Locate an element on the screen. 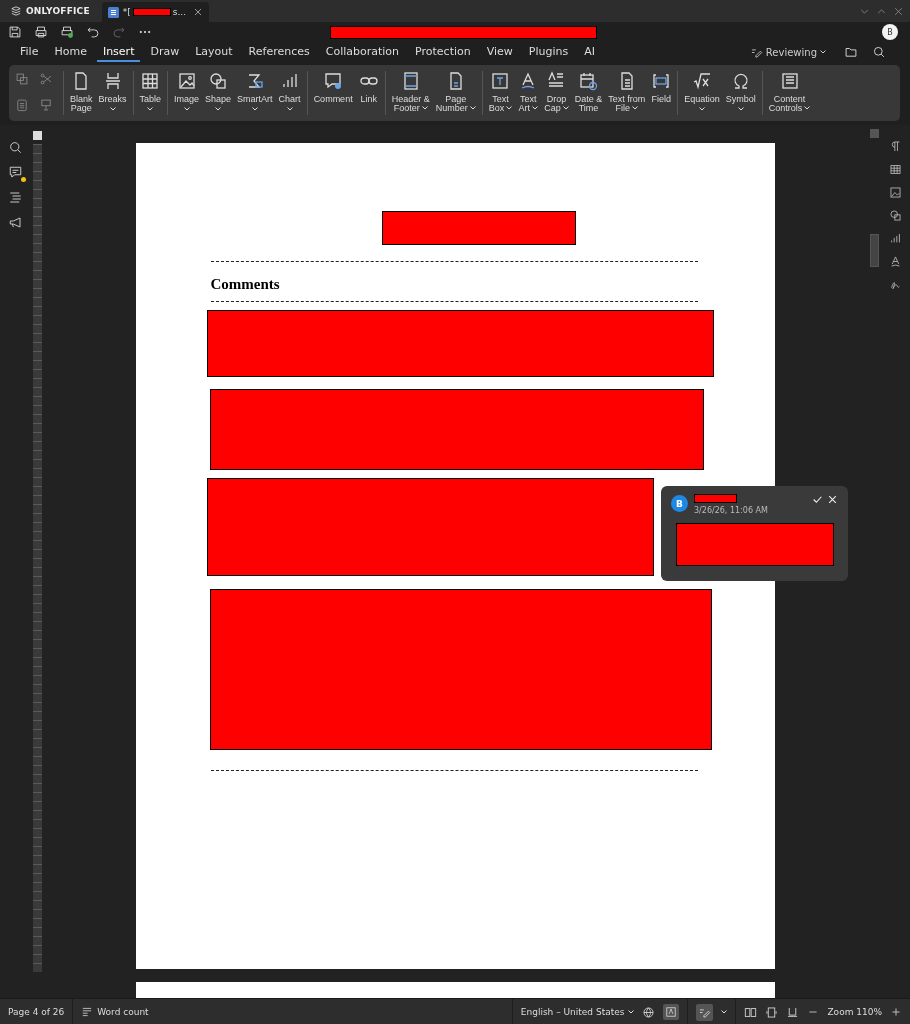 Image resolution: width=910 pixels, height=1024 pixels. ribbon-button: Content Controls is located at coordinates (789, 93).